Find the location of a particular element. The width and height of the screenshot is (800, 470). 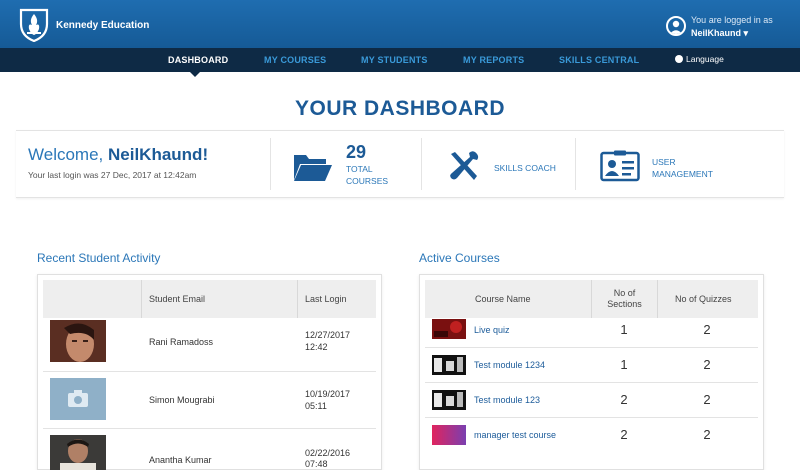

column-sections-line1: No of is located at coordinates (624, 293).